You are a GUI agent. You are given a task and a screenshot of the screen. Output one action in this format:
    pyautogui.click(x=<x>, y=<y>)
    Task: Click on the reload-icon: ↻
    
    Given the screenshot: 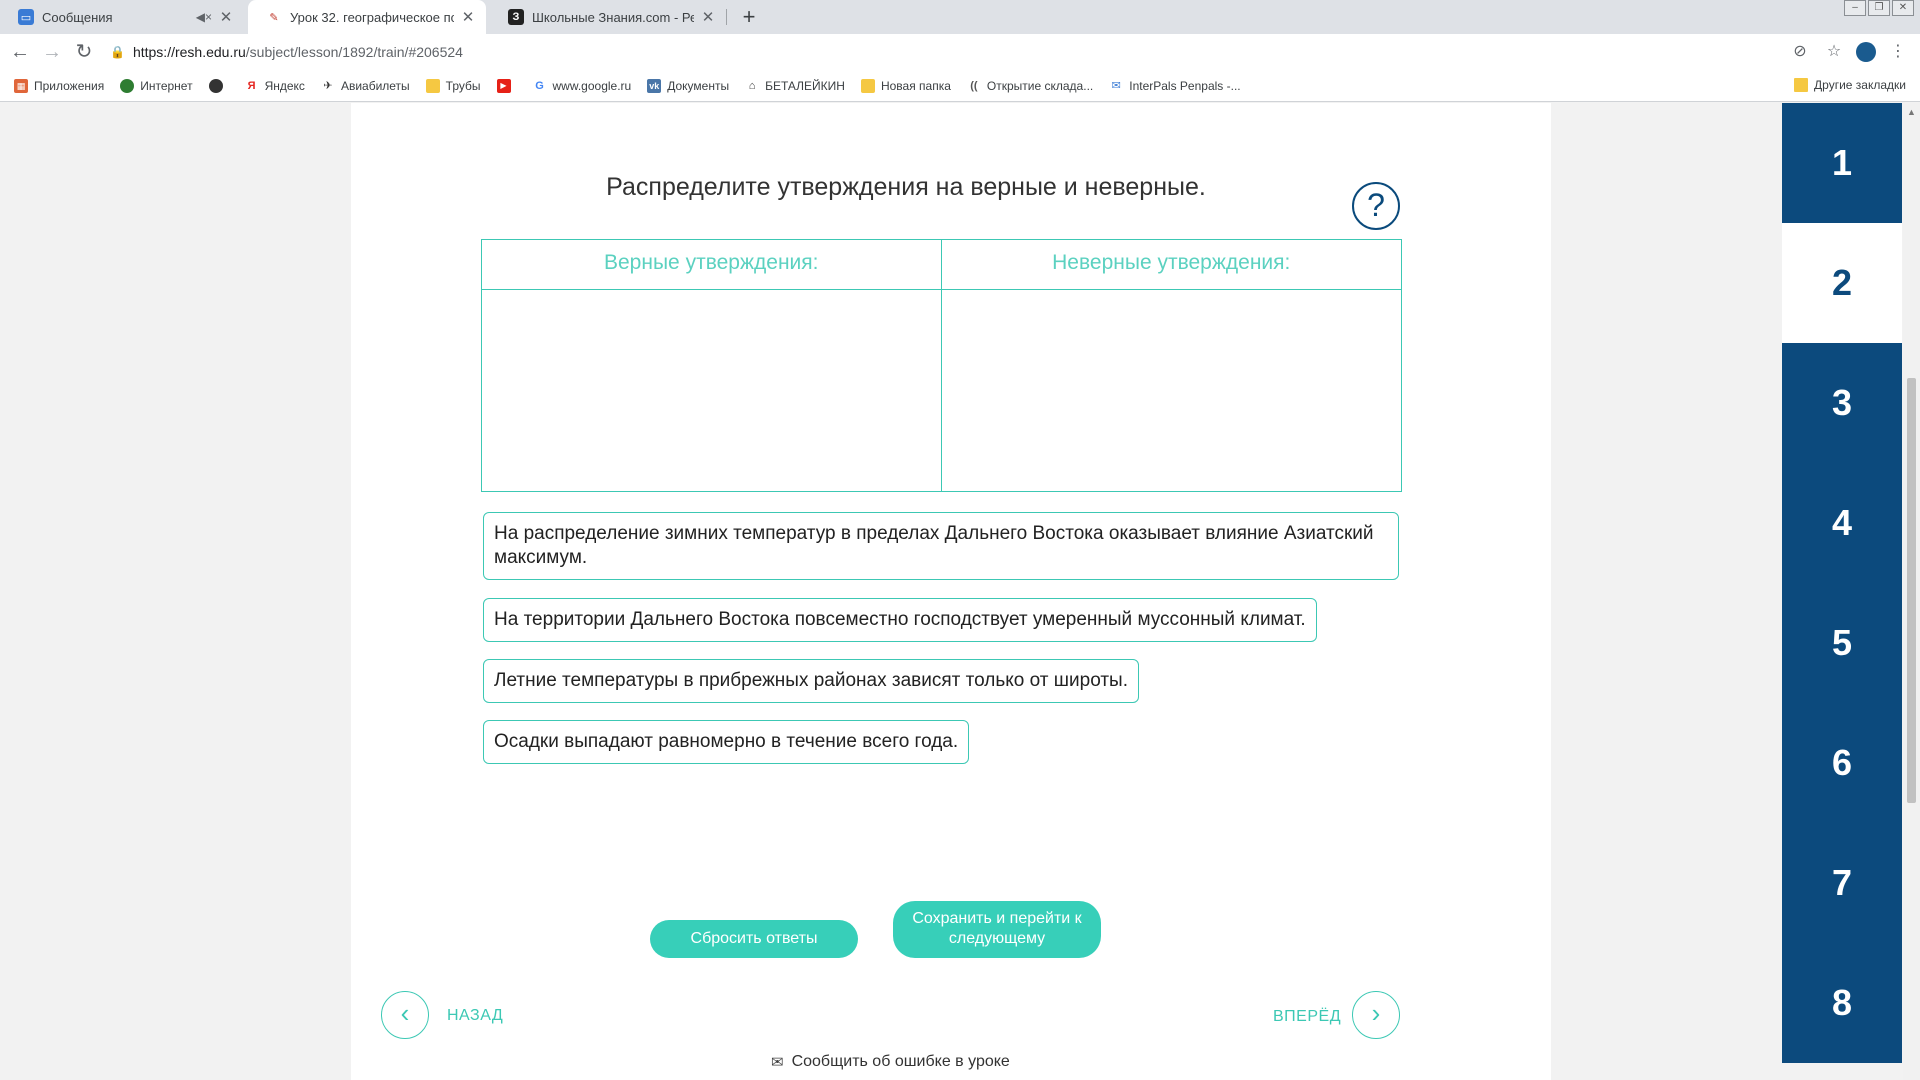 What is the action you would take?
    pyautogui.click(x=84, y=52)
    